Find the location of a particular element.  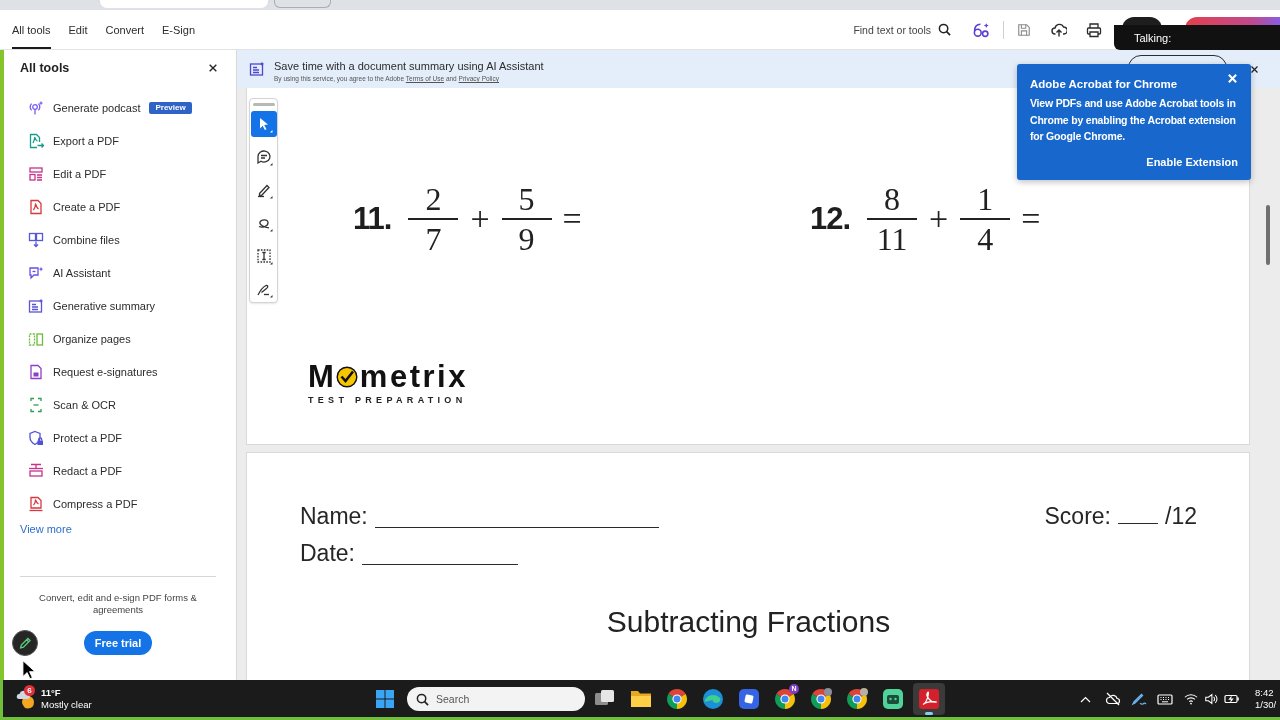

popup-message: View PDFs and use Adobe Acrobat tools in Chrome by enabling the Acrobat extension for Google Chrome. is located at coordinates (1133, 120).